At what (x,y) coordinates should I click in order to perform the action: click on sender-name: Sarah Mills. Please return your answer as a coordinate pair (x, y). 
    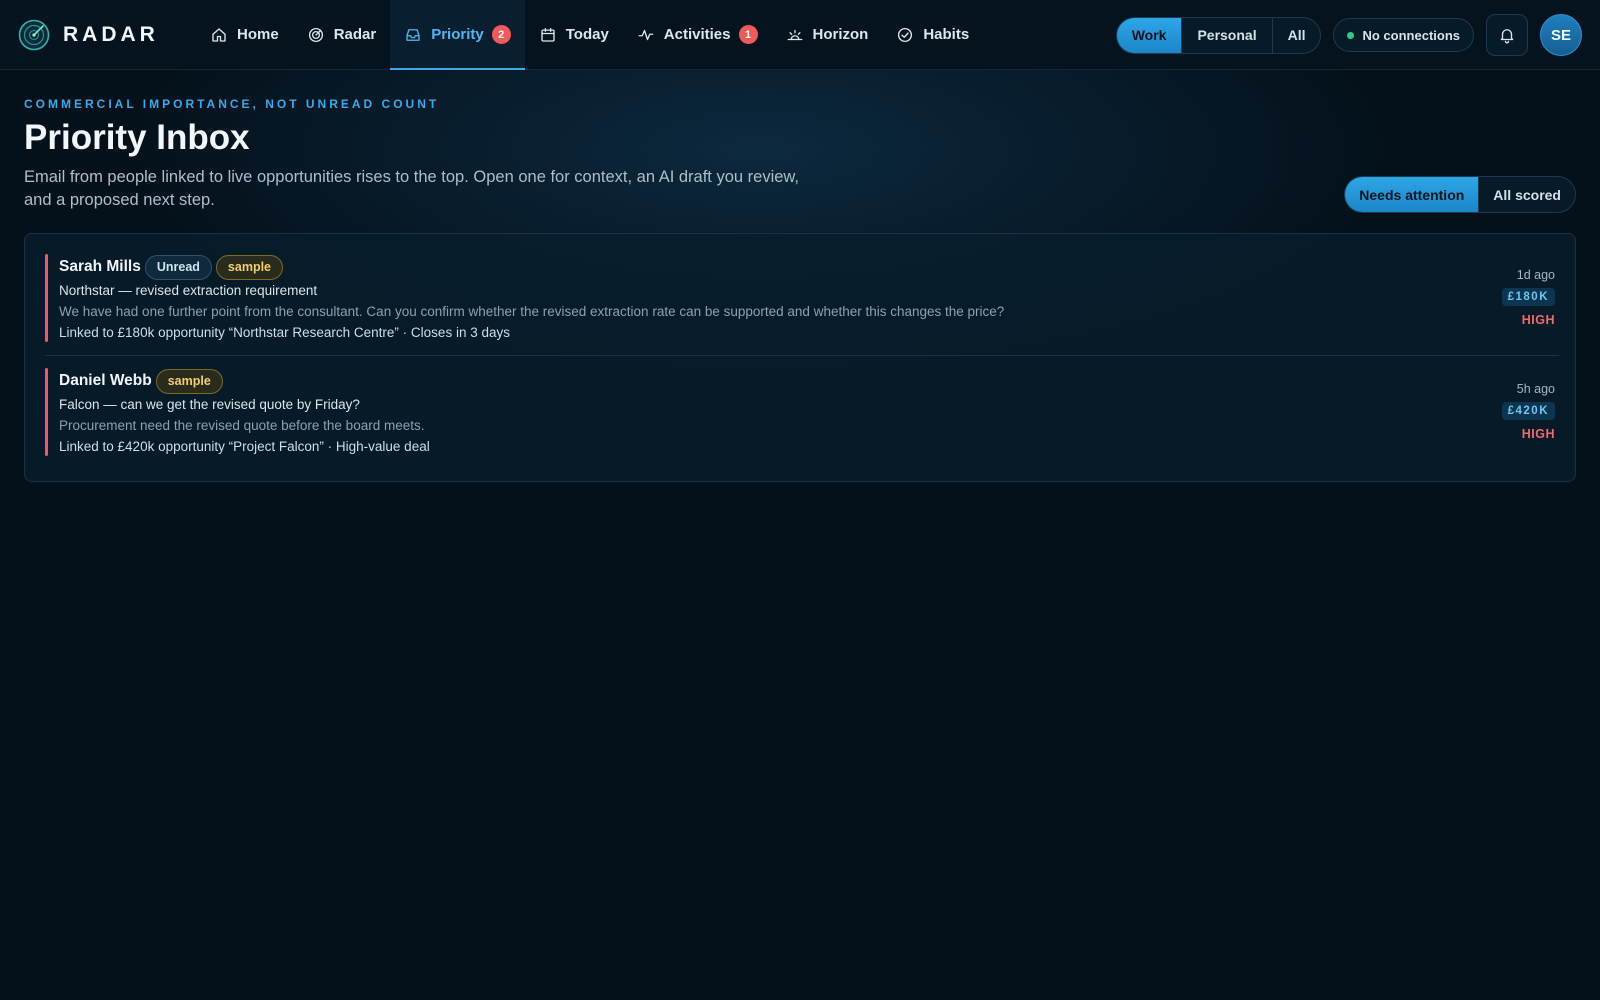
    Looking at the image, I should click on (100, 266).